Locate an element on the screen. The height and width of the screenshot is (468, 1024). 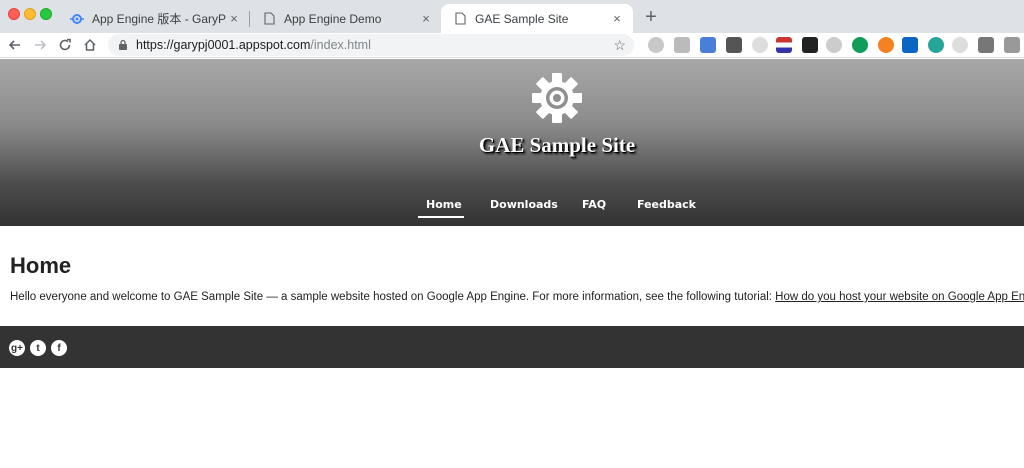
play-extension-icon is located at coordinates (810, 45).